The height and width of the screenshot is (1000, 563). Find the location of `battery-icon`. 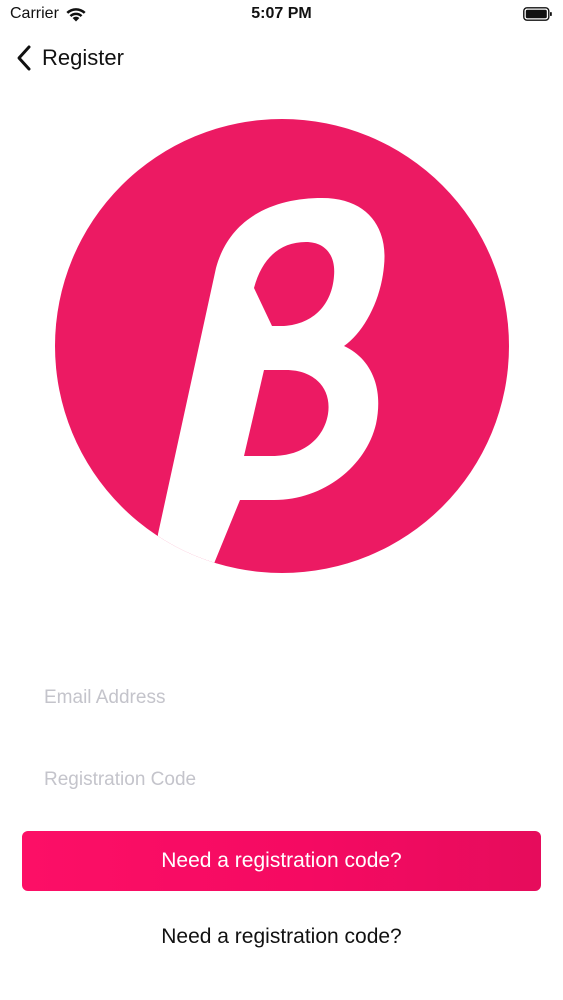

battery-icon is located at coordinates (537, 14).